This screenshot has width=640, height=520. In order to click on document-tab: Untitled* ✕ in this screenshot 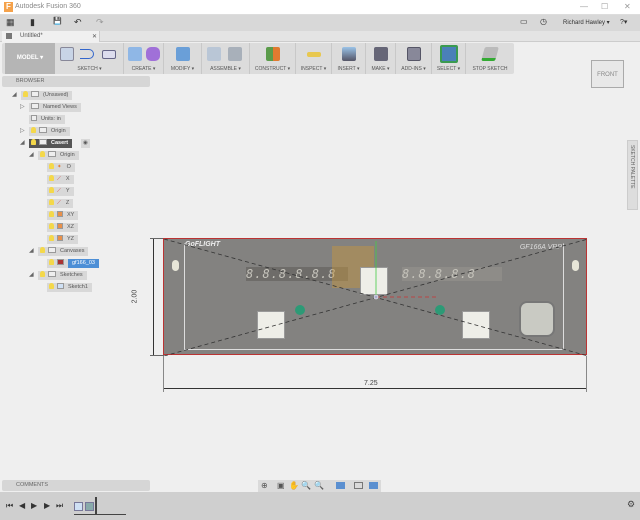, I will do `click(51, 36)`.